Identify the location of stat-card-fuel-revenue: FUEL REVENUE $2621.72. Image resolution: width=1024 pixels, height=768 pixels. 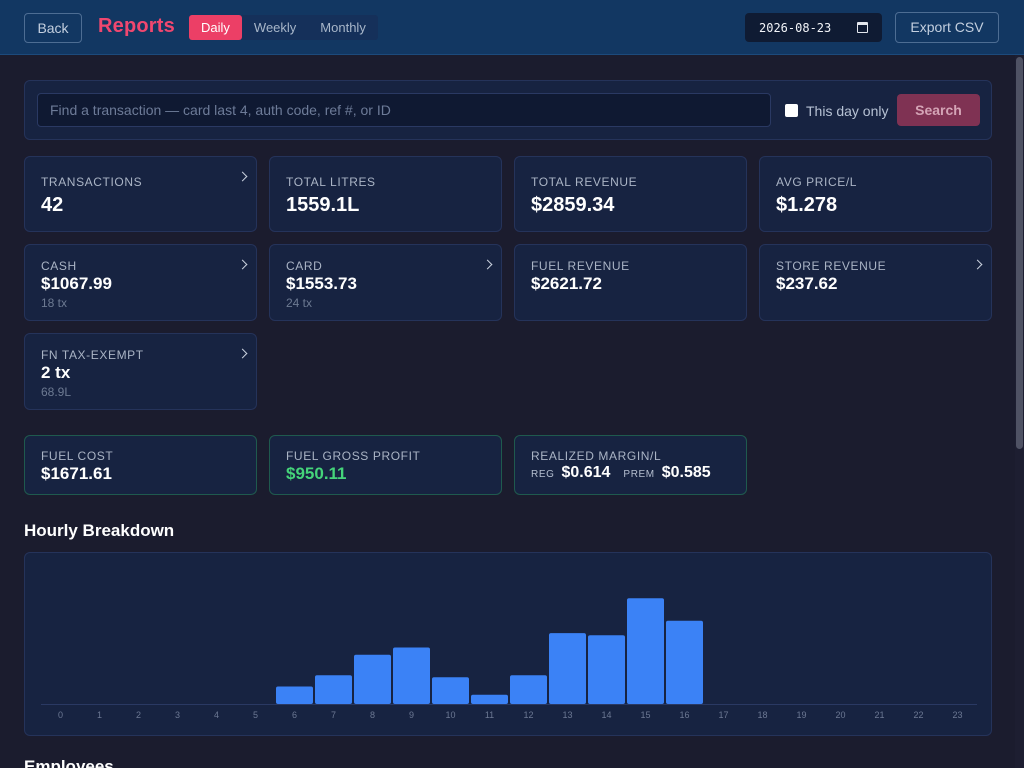
(630, 282).